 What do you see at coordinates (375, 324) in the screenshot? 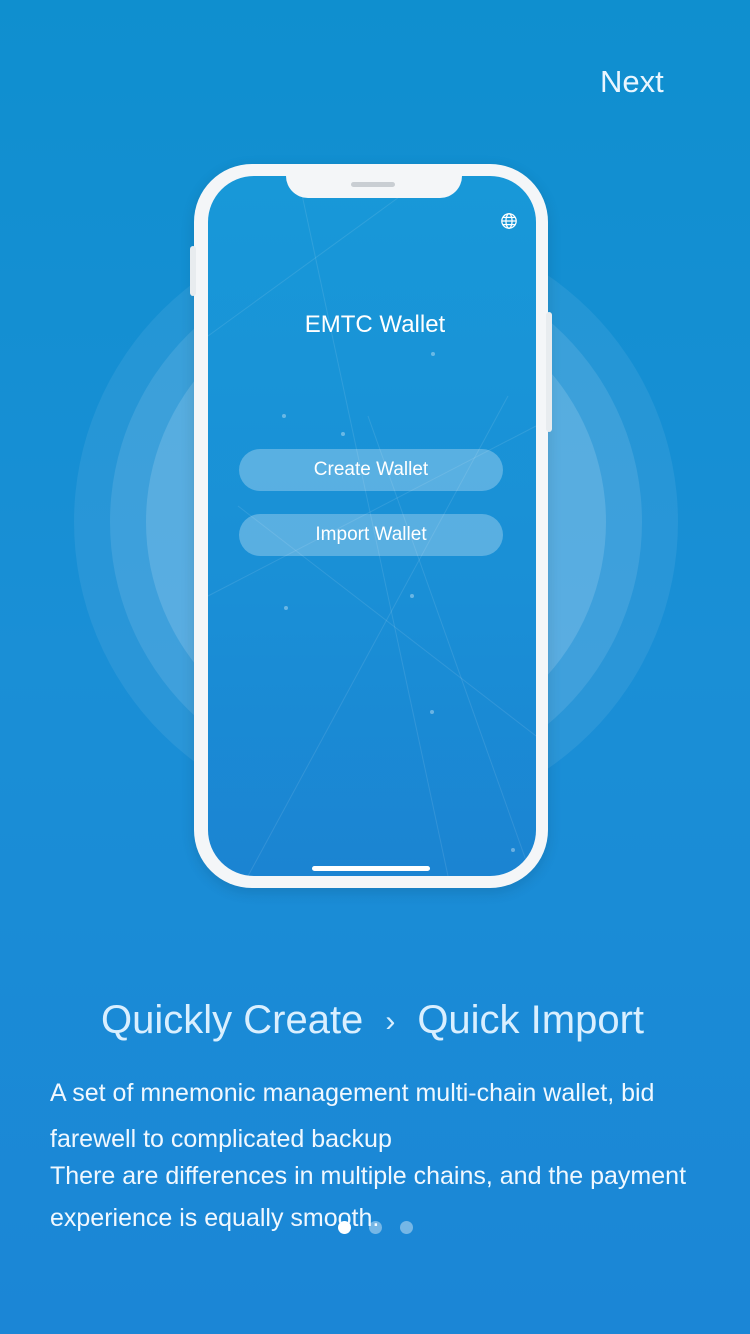
I see `app-title: EMTC Wallet` at bounding box center [375, 324].